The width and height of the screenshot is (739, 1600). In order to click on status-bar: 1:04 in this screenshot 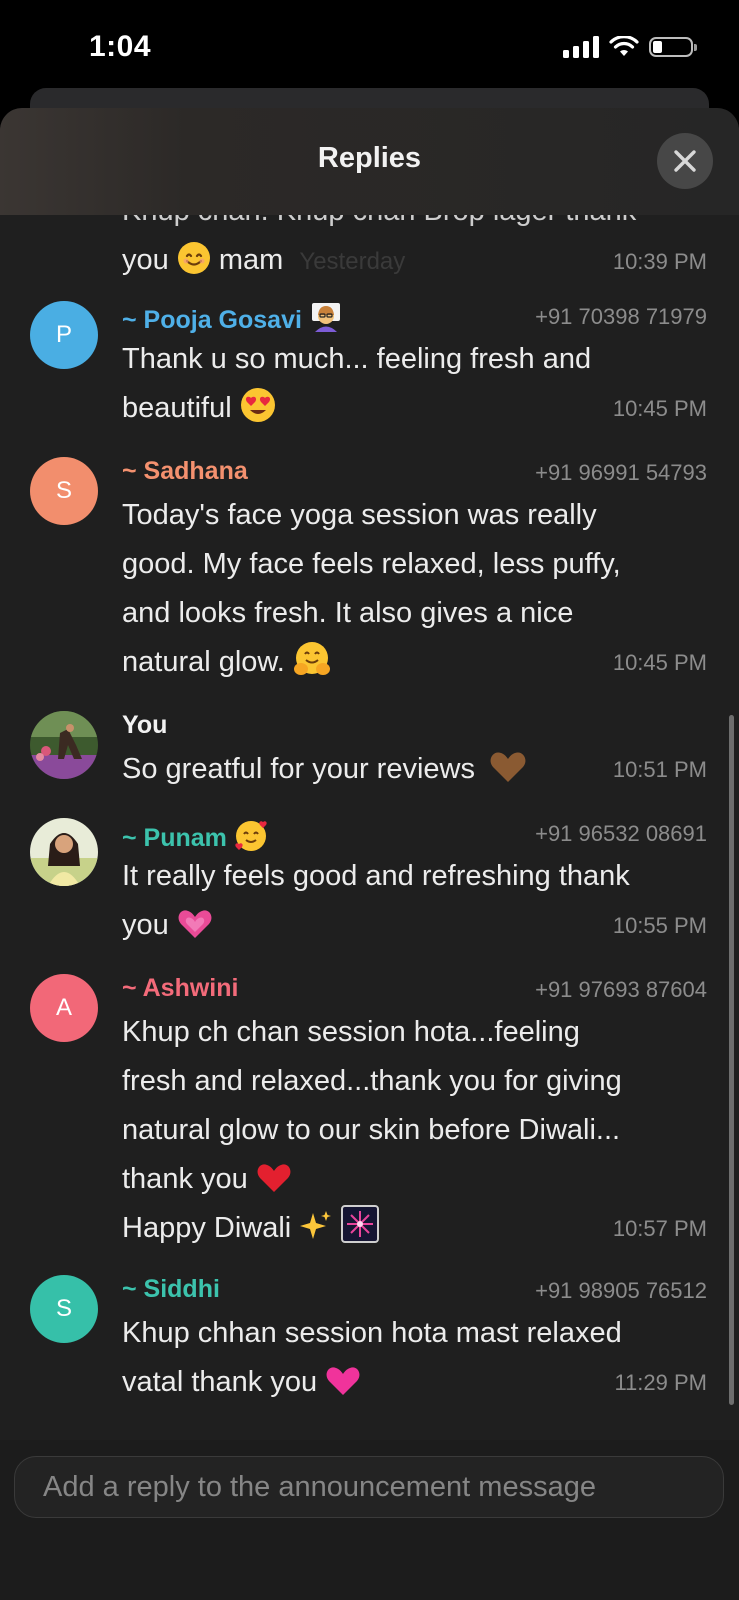, I will do `click(369, 48)`.